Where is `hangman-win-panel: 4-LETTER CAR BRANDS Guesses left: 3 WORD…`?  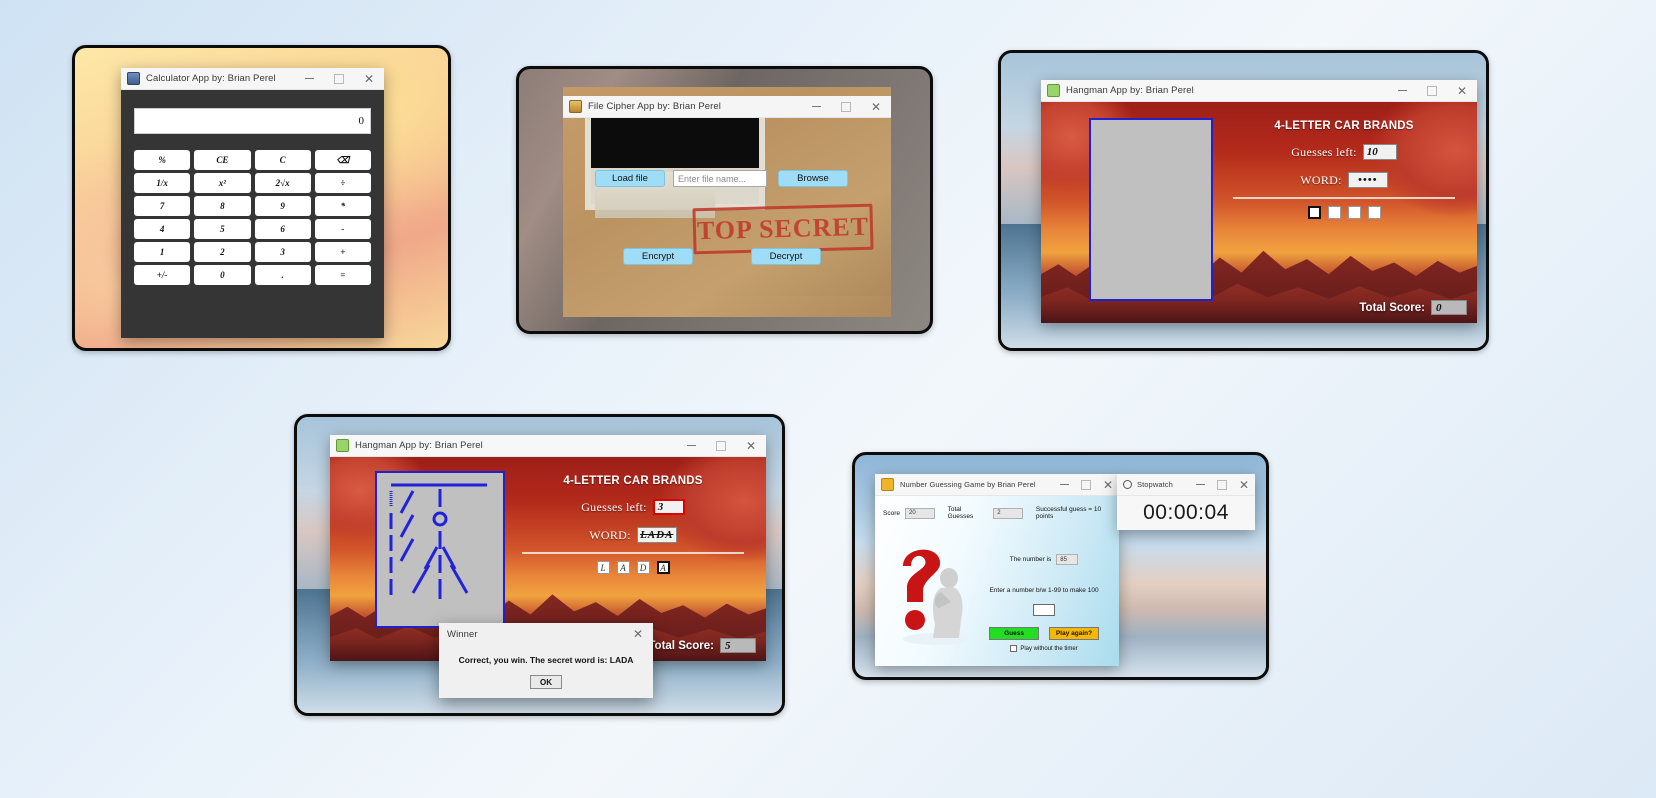
hangman-win-panel: 4-LETTER CAR BRANDS Guesses left: 3 WORD… is located at coordinates (633, 524).